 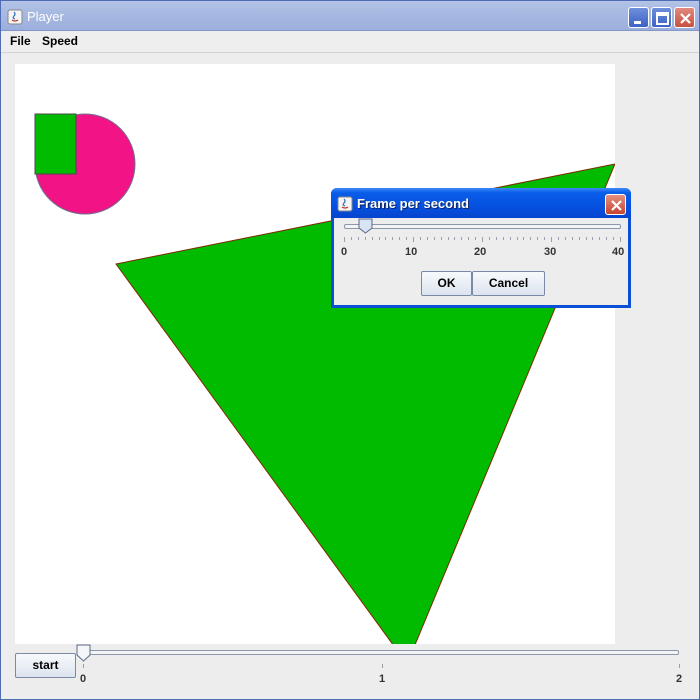 What do you see at coordinates (446, 283) in the screenshot?
I see `ok-button: OK` at bounding box center [446, 283].